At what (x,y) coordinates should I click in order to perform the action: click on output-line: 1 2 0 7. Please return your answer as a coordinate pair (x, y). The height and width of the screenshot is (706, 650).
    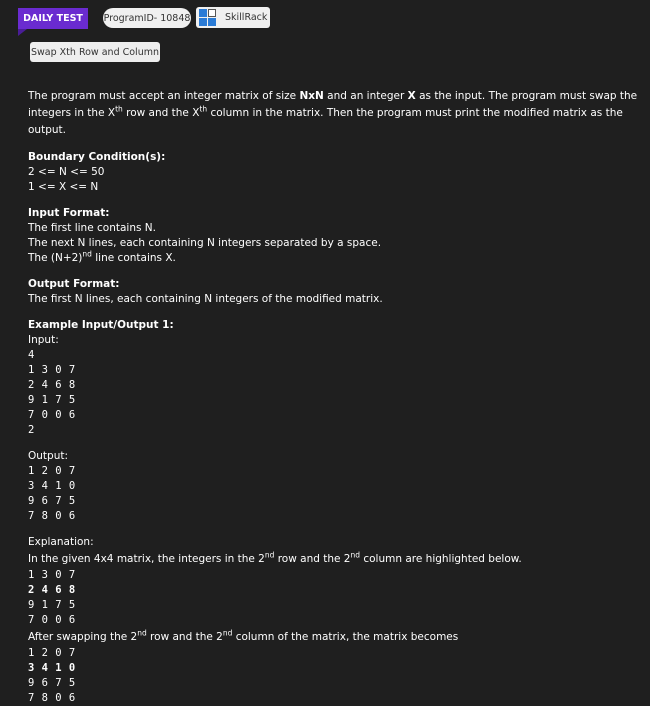
    Looking at the image, I should click on (52, 471).